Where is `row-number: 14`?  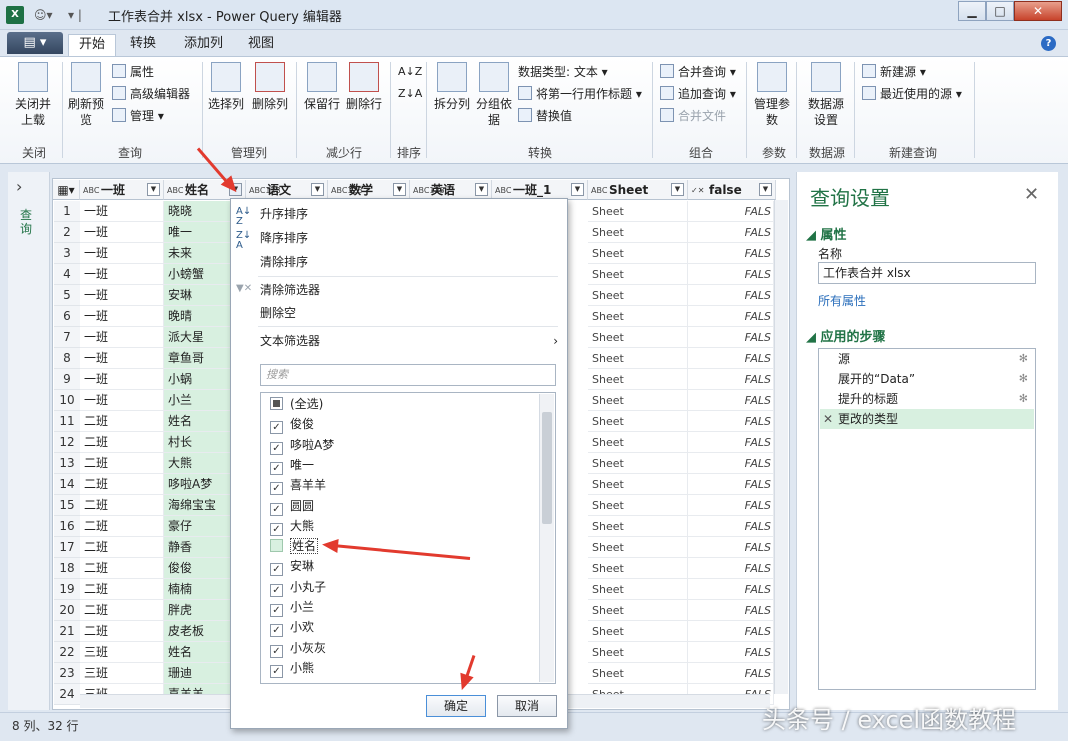
row-number: 14 is located at coordinates (67, 484).